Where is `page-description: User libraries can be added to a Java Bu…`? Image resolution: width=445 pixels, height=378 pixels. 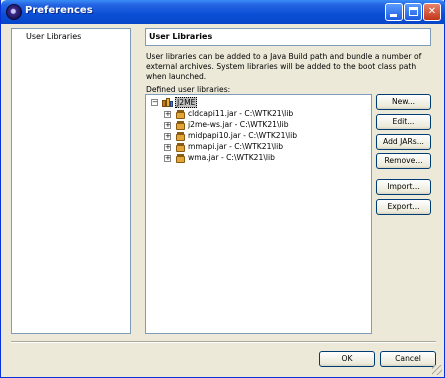
page-description: User libraries can be added to a Java Bu… is located at coordinates (284, 66).